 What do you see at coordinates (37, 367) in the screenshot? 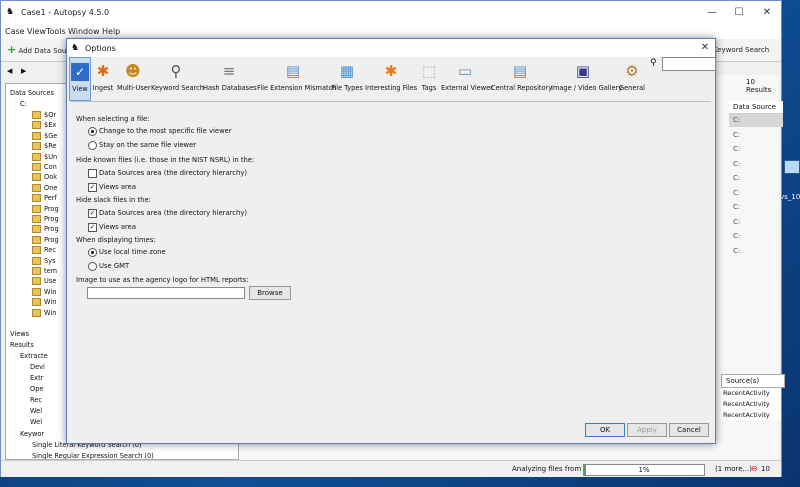
I see `tree-extracted-item: Devi` at bounding box center [37, 367].